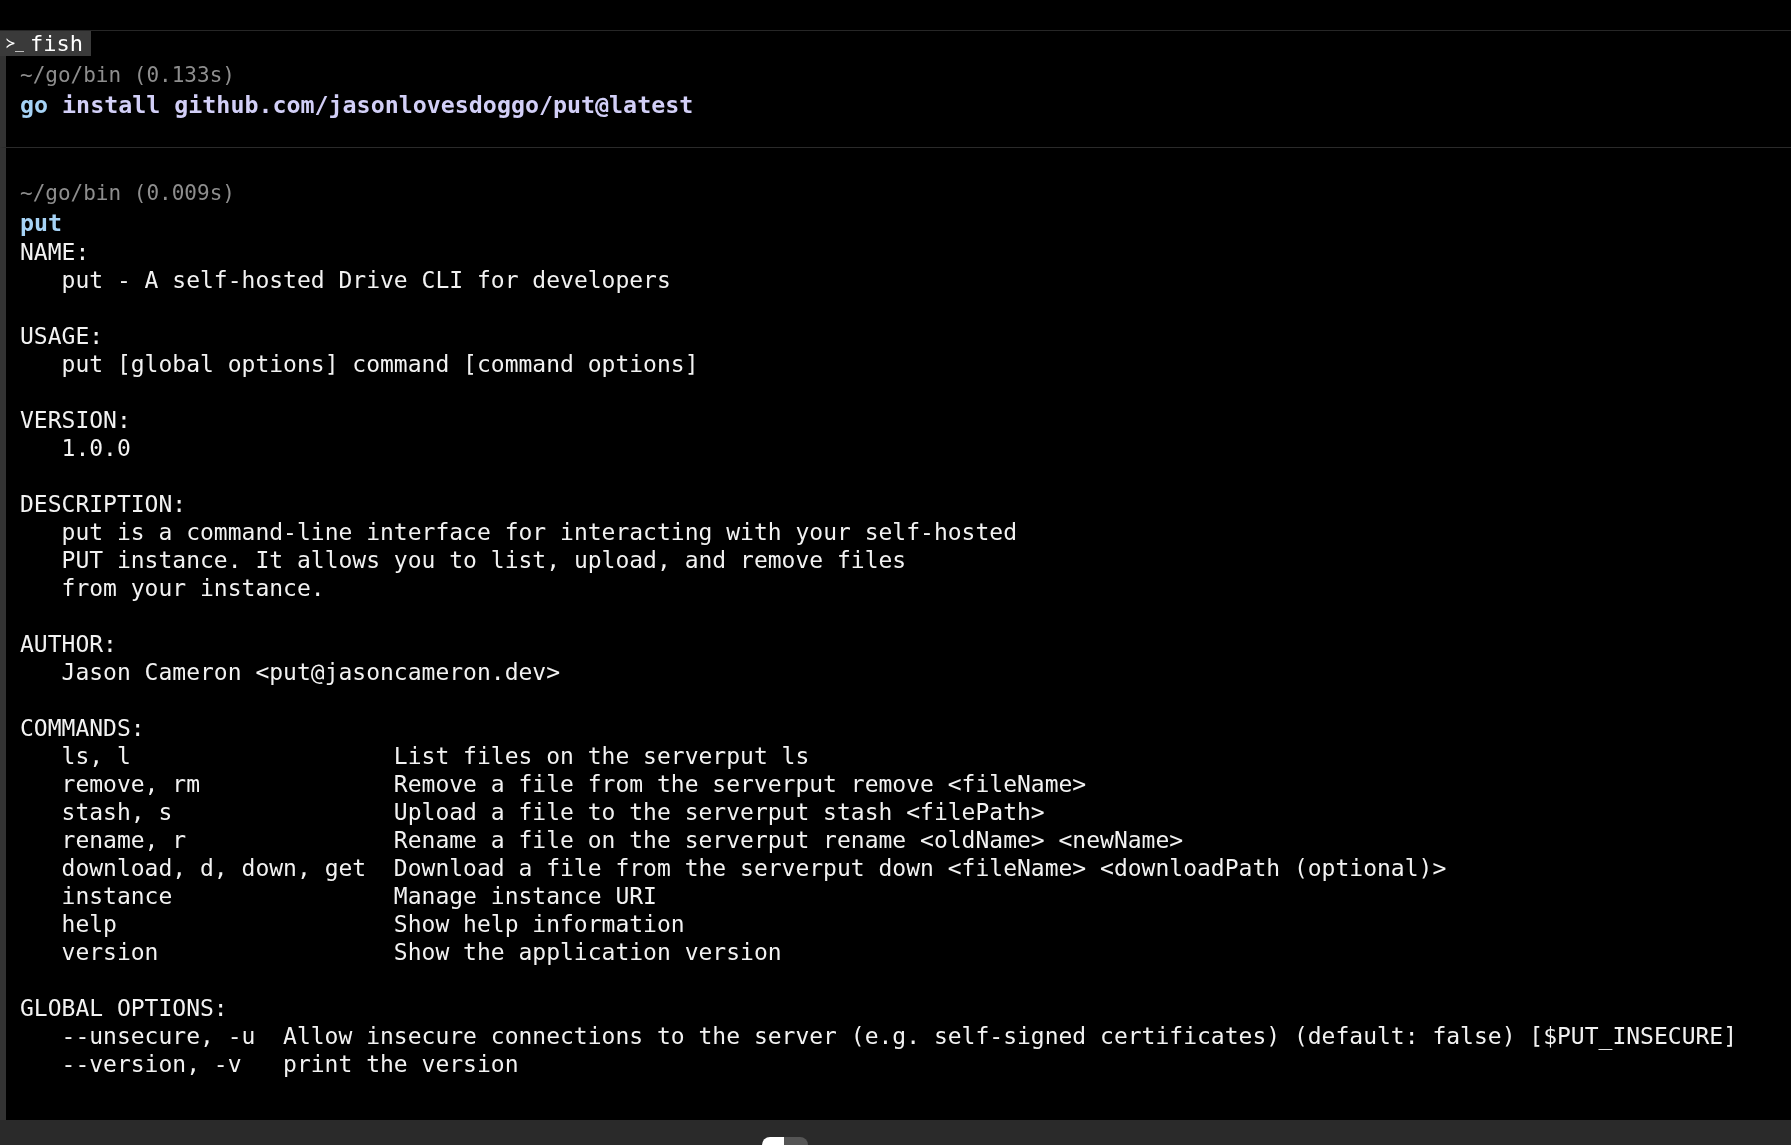  Describe the element at coordinates (34, 104) in the screenshot. I see `command-name: go` at that location.